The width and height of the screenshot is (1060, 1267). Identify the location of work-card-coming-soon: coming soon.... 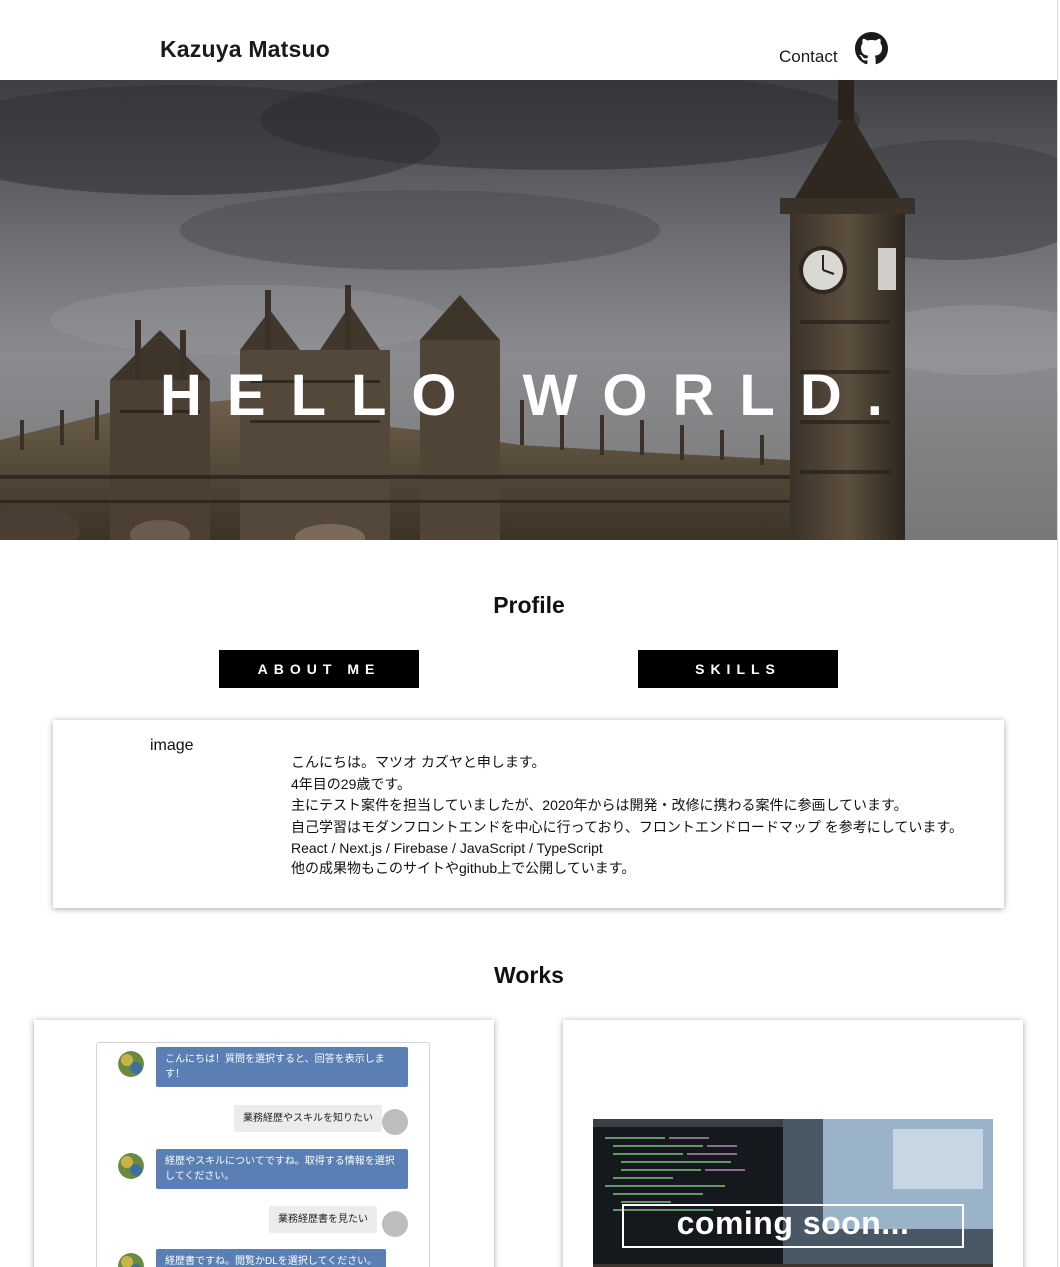
(793, 1143).